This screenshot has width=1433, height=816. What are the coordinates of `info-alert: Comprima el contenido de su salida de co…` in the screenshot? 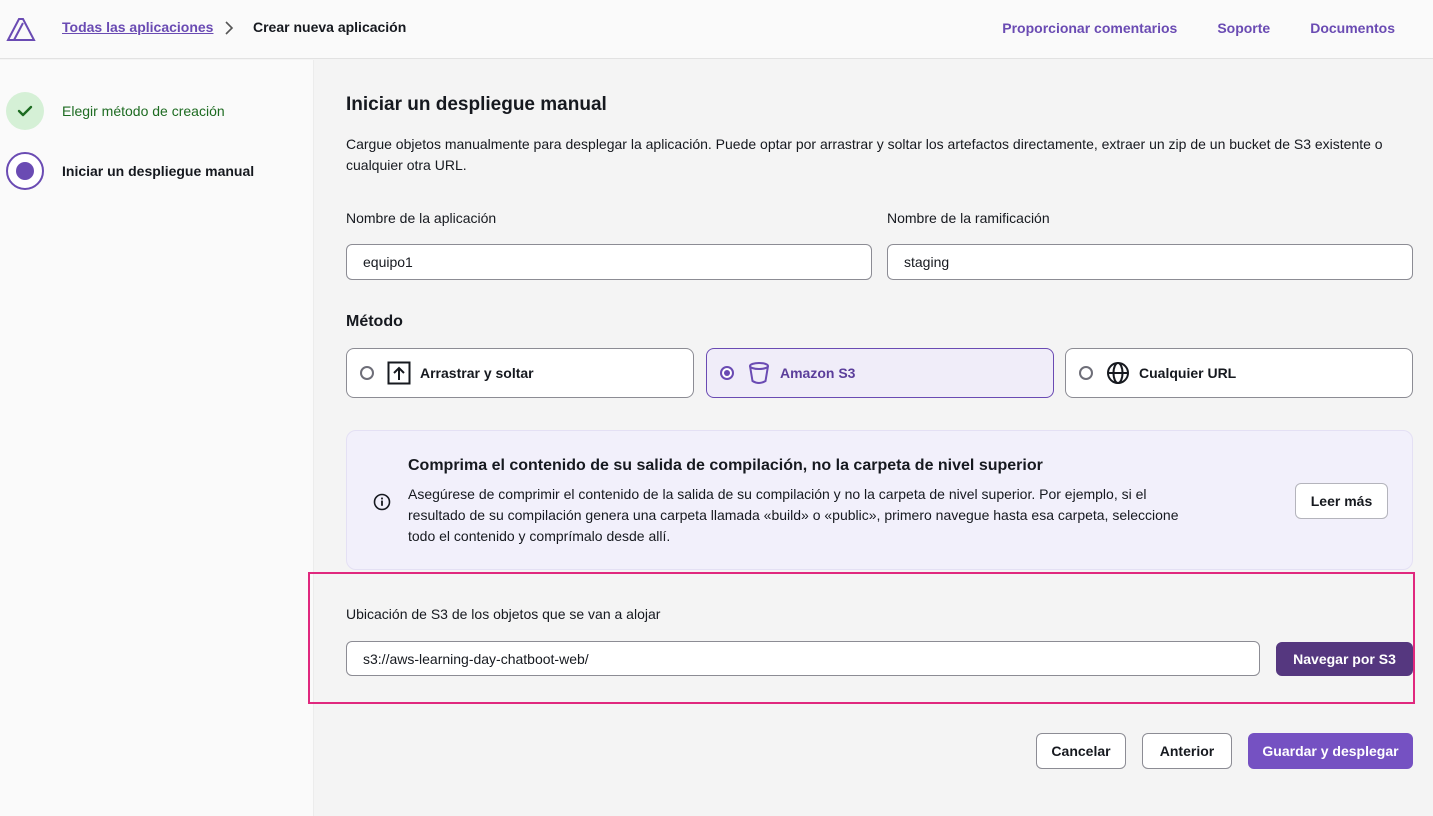 It's located at (879, 500).